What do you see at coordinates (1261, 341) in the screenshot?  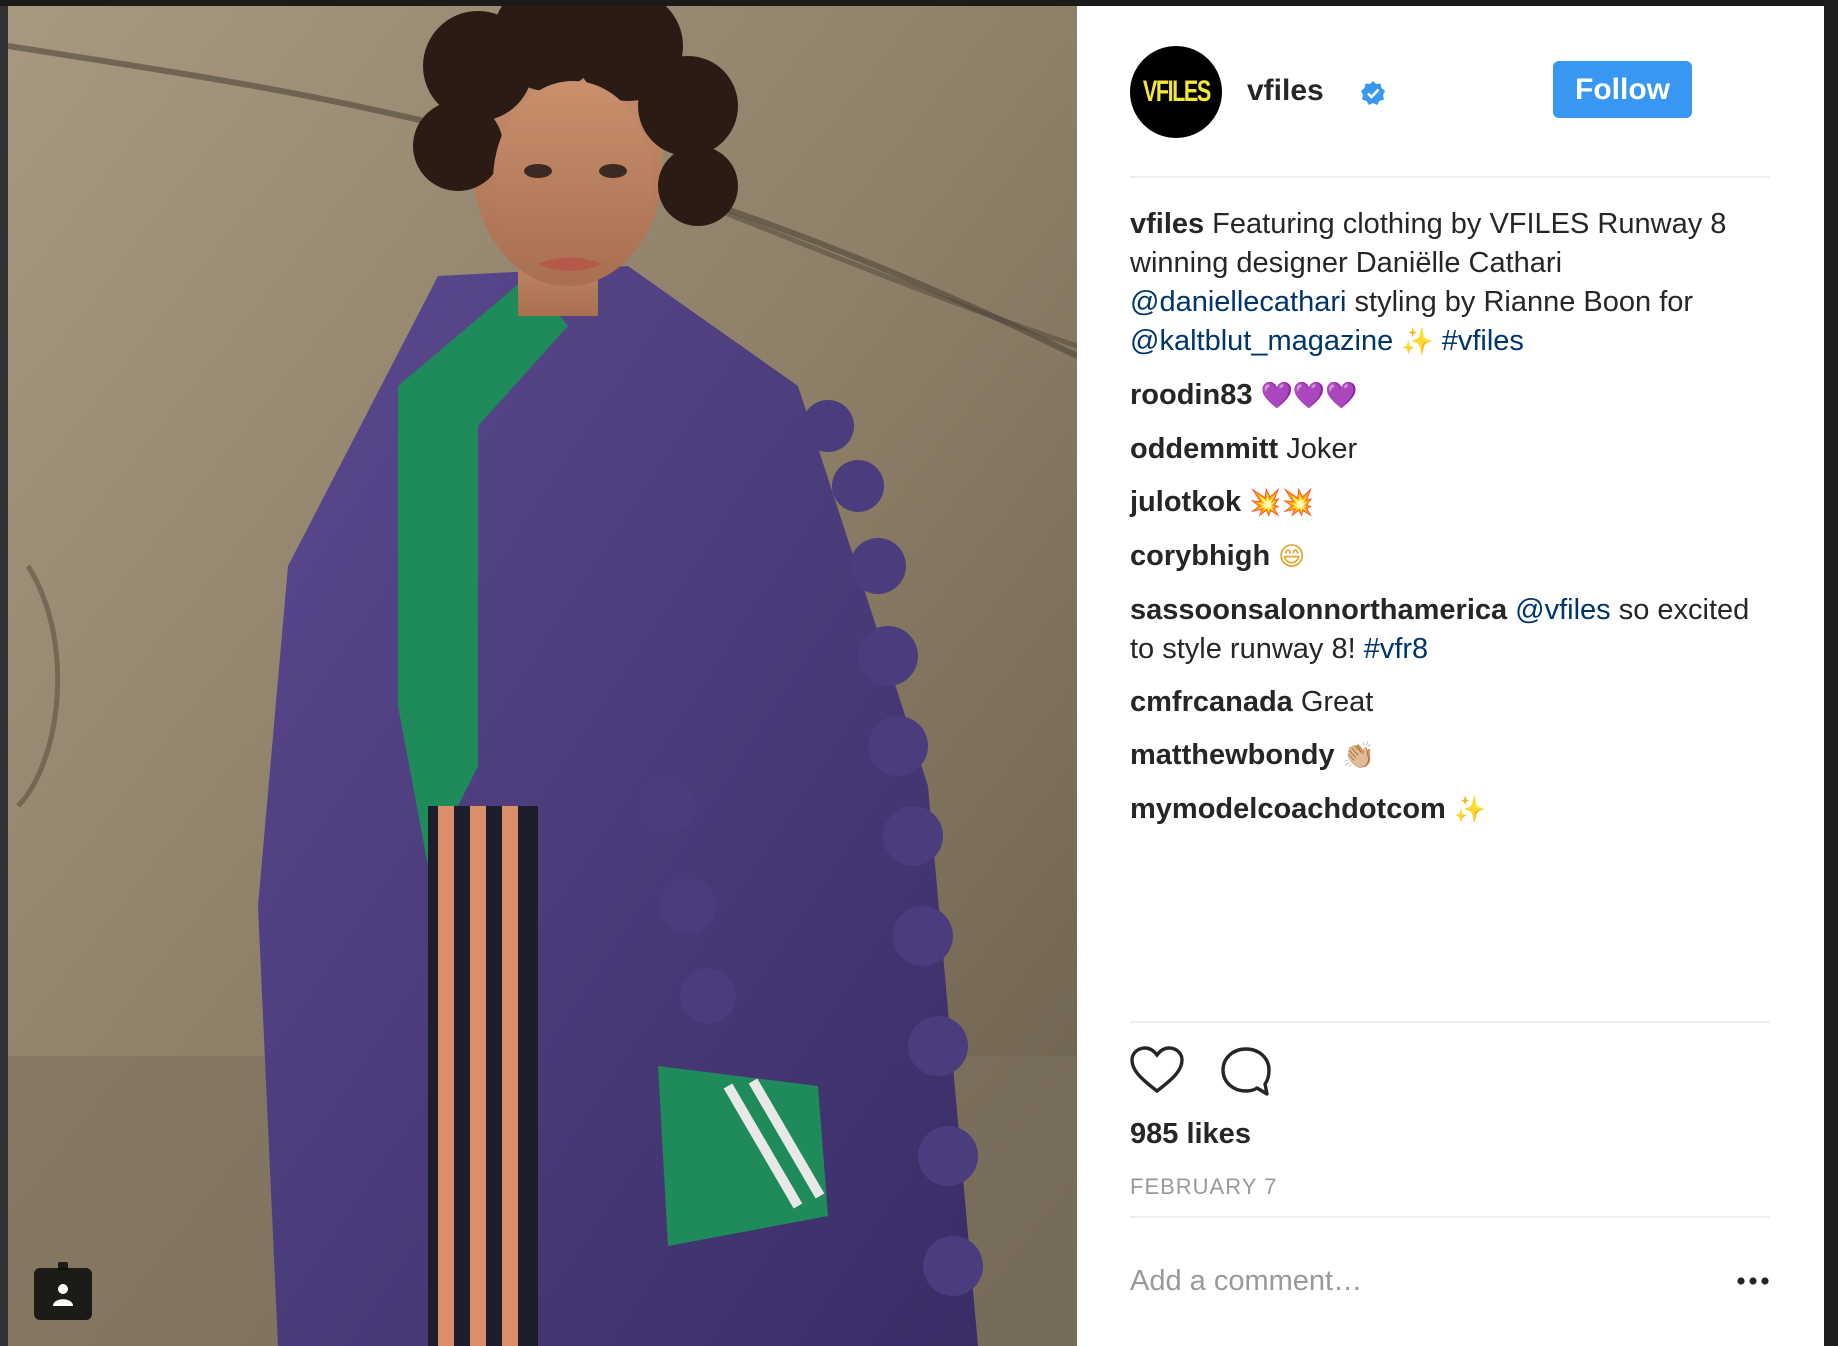 I see `caption-mention: @kaltblut_magazine` at bounding box center [1261, 341].